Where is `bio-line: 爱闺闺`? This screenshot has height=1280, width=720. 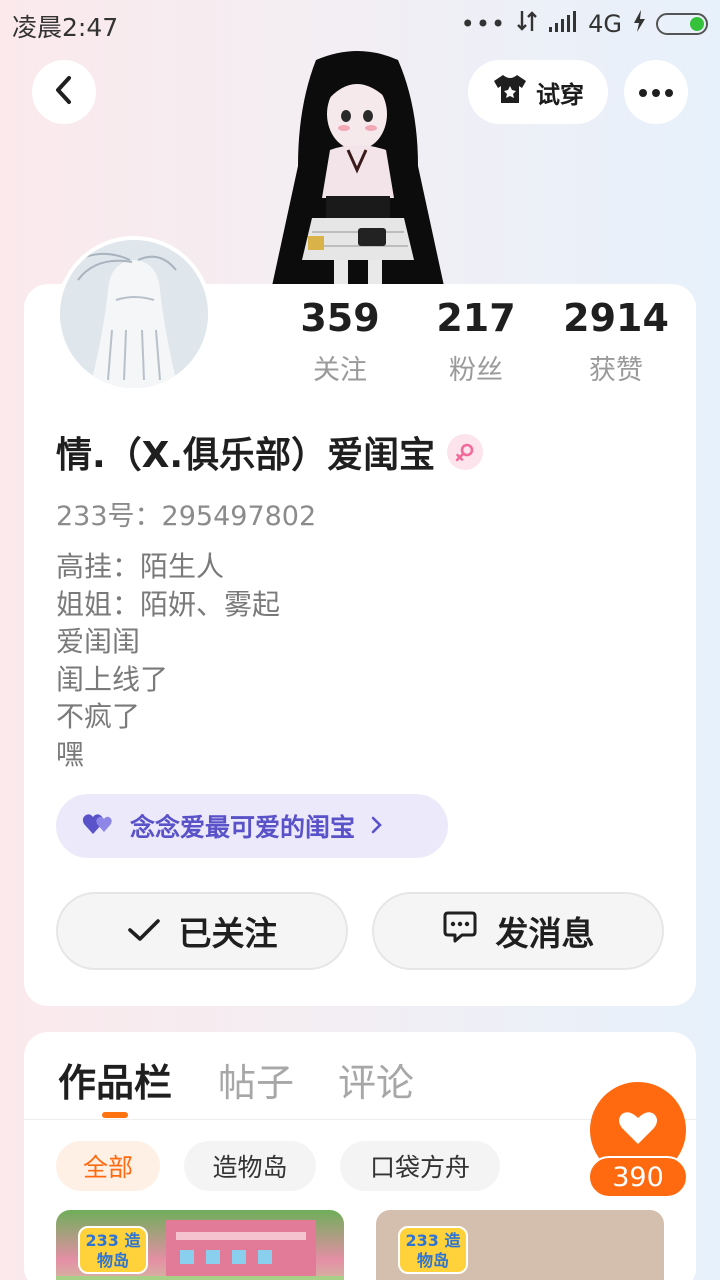
bio-line: 爱闺闺 is located at coordinates (98, 641).